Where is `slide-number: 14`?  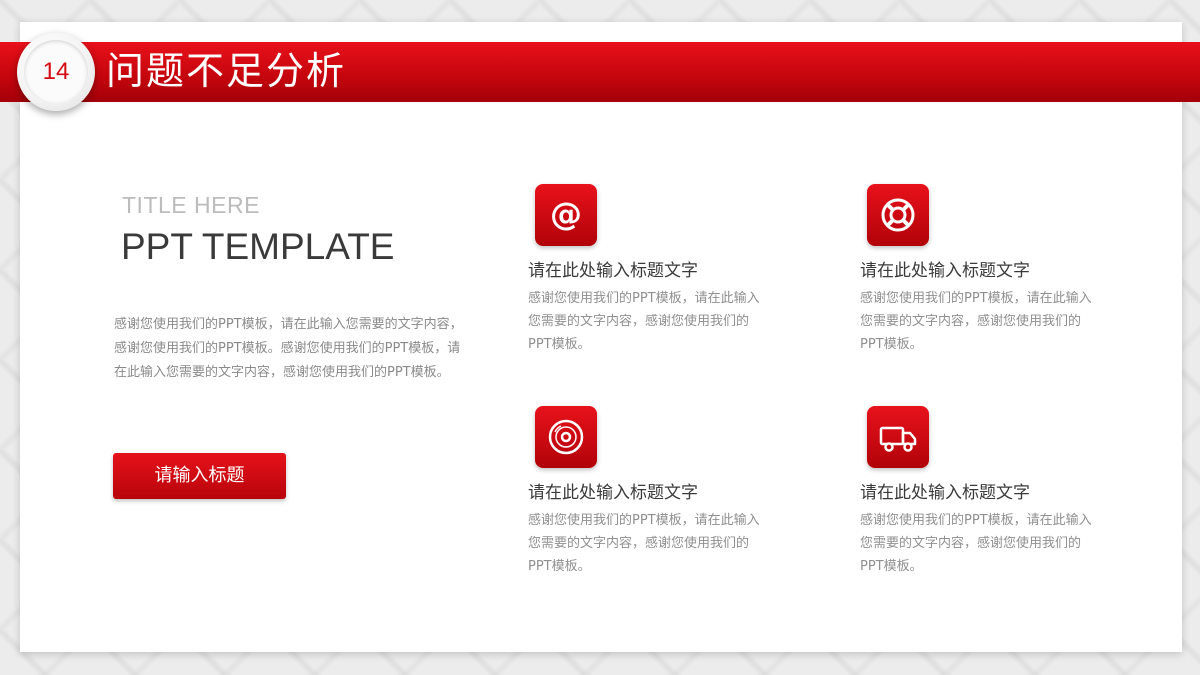
slide-number: 14 is located at coordinates (56, 72).